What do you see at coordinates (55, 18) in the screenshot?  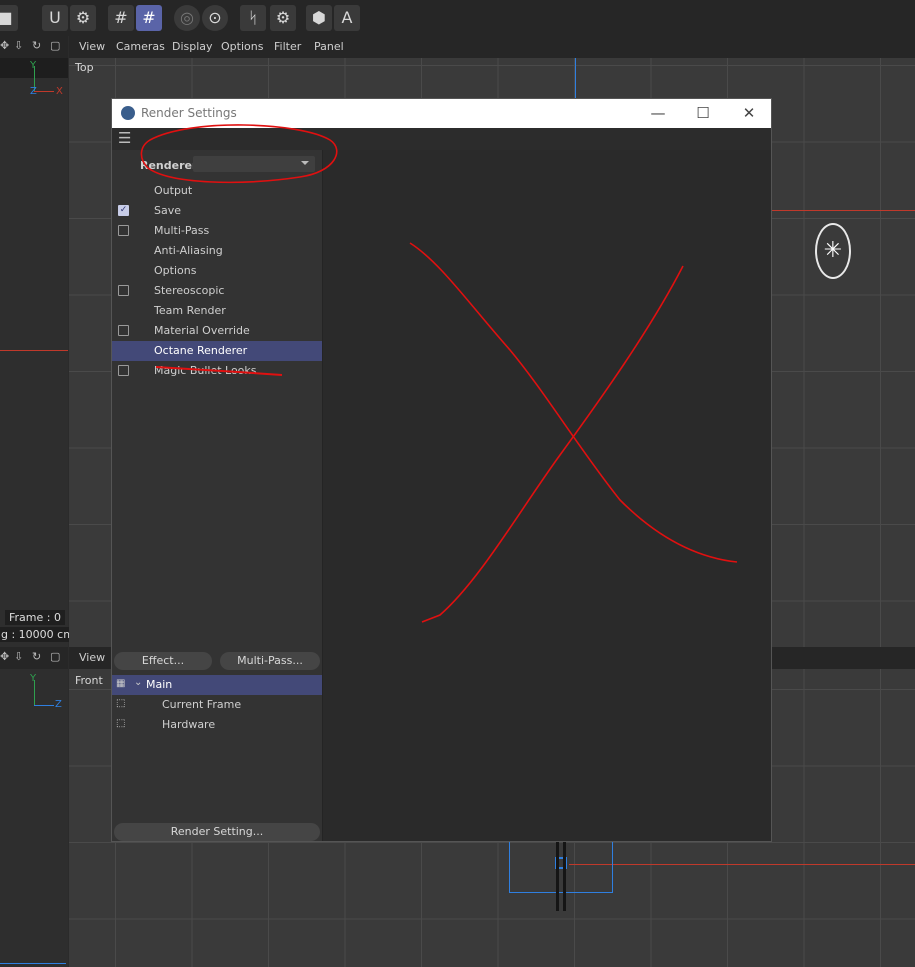 I see `magnet-icon: U` at bounding box center [55, 18].